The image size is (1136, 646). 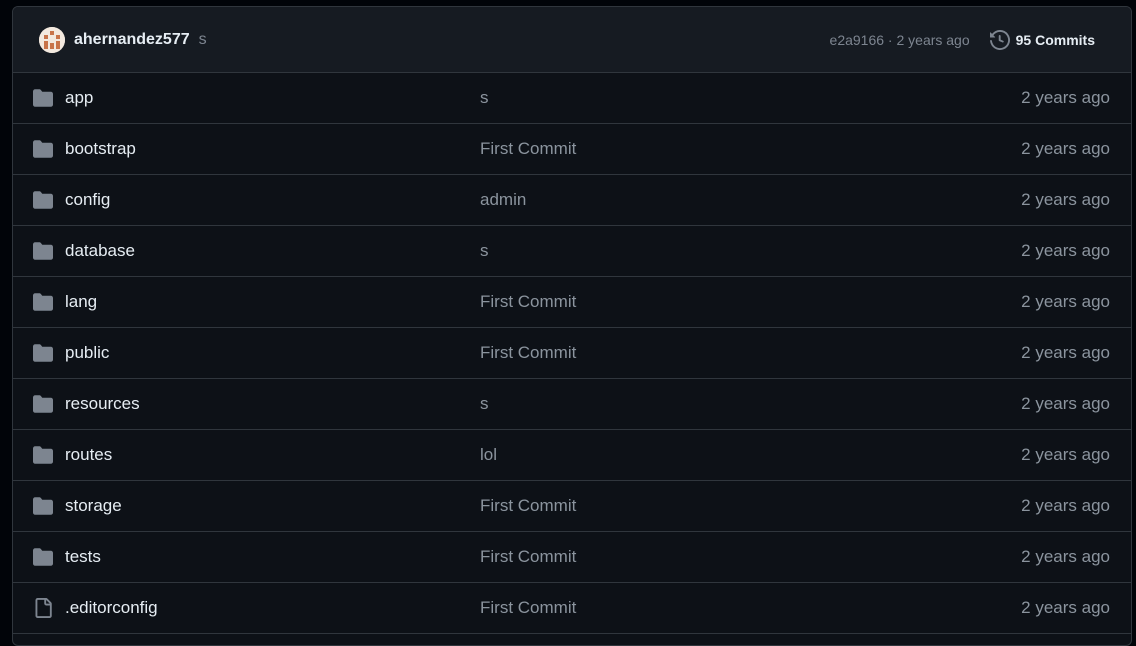 I want to click on commit-author-link: ahernandez577, so click(x=132, y=40).